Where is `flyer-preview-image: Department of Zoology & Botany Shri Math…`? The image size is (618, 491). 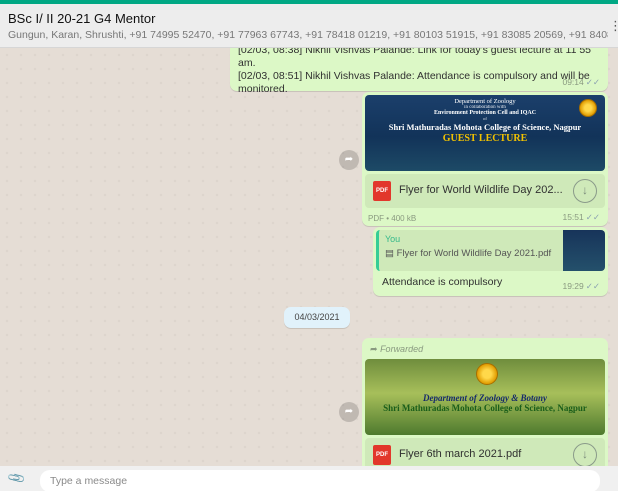
flyer-preview-image: Department of Zoology & Botany Shri Math… is located at coordinates (485, 397).